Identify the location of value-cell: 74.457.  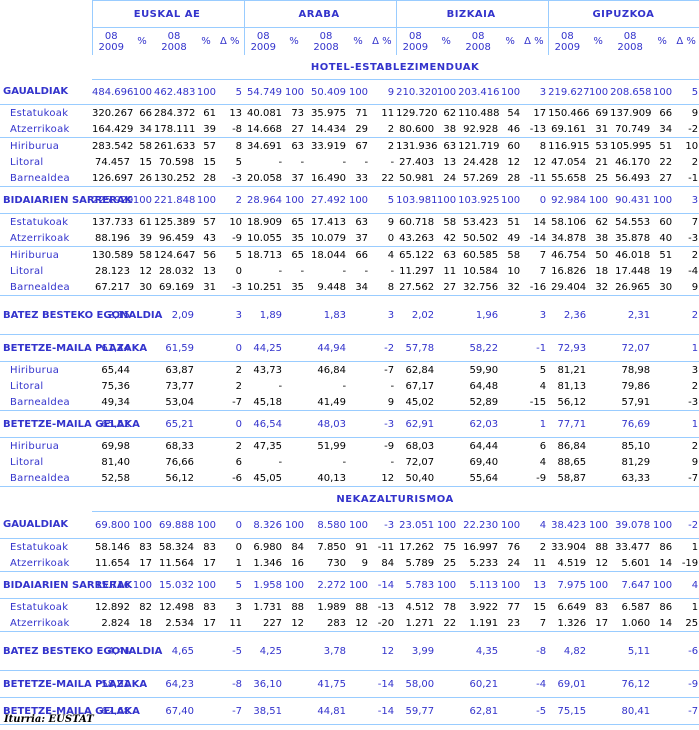
(112, 162).